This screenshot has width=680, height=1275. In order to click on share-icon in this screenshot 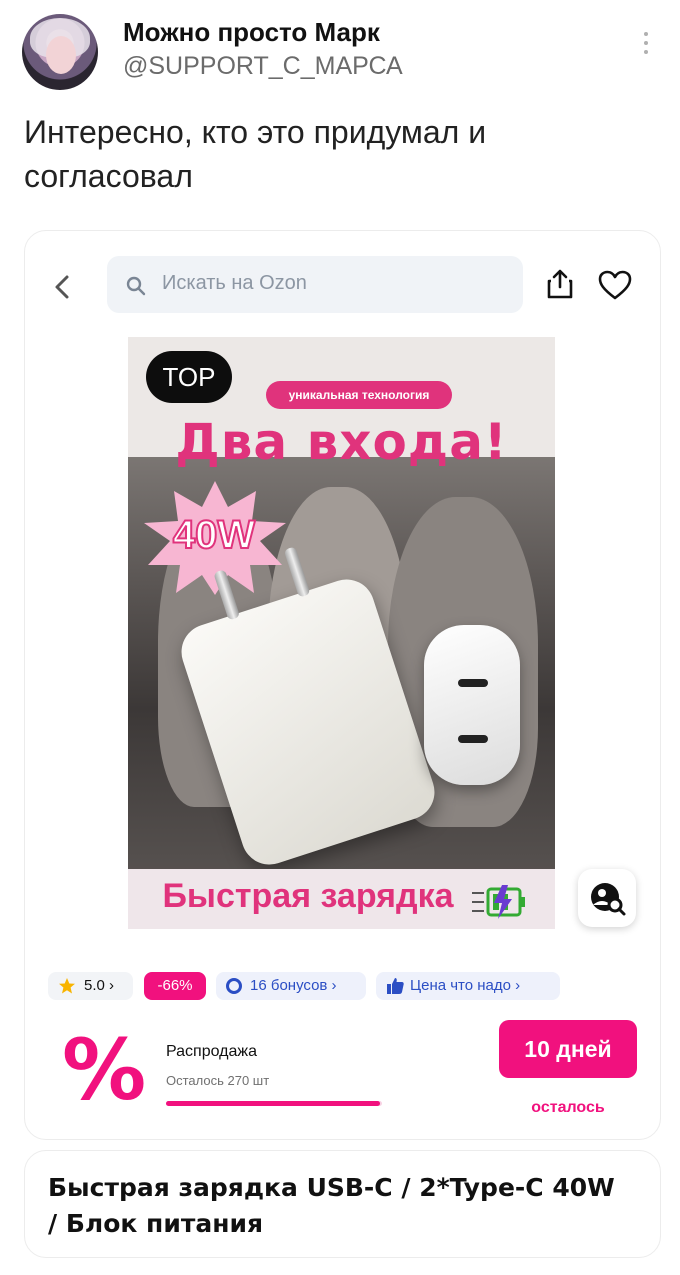, I will do `click(560, 284)`.